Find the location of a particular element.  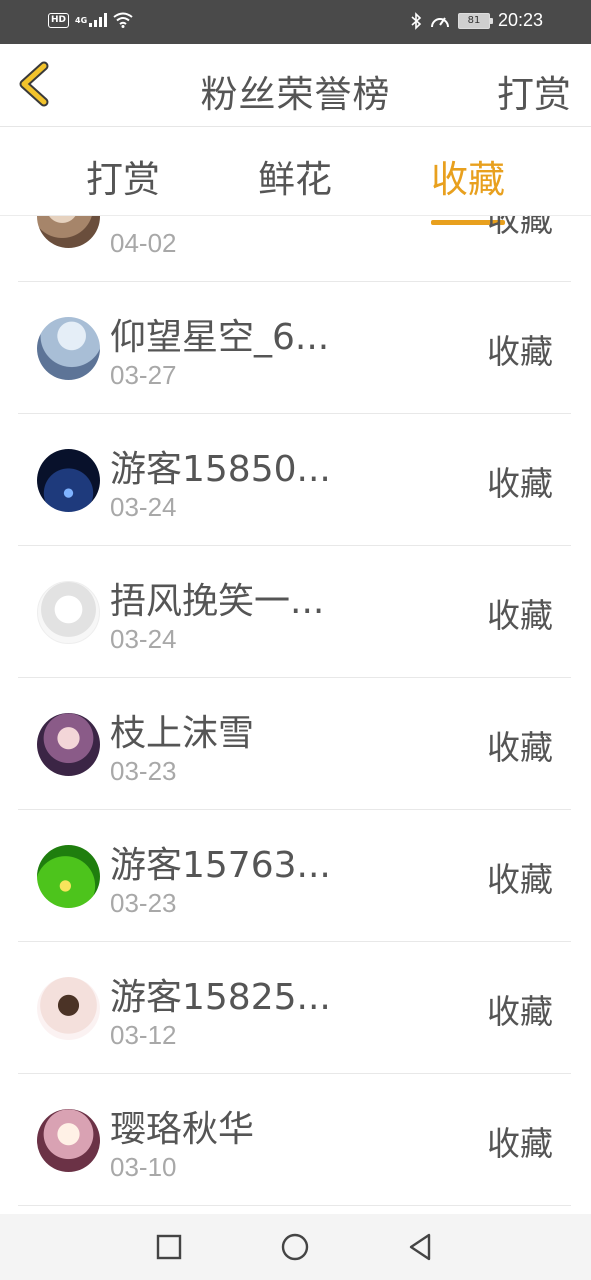

back-triangle-icon is located at coordinates (421, 1247).